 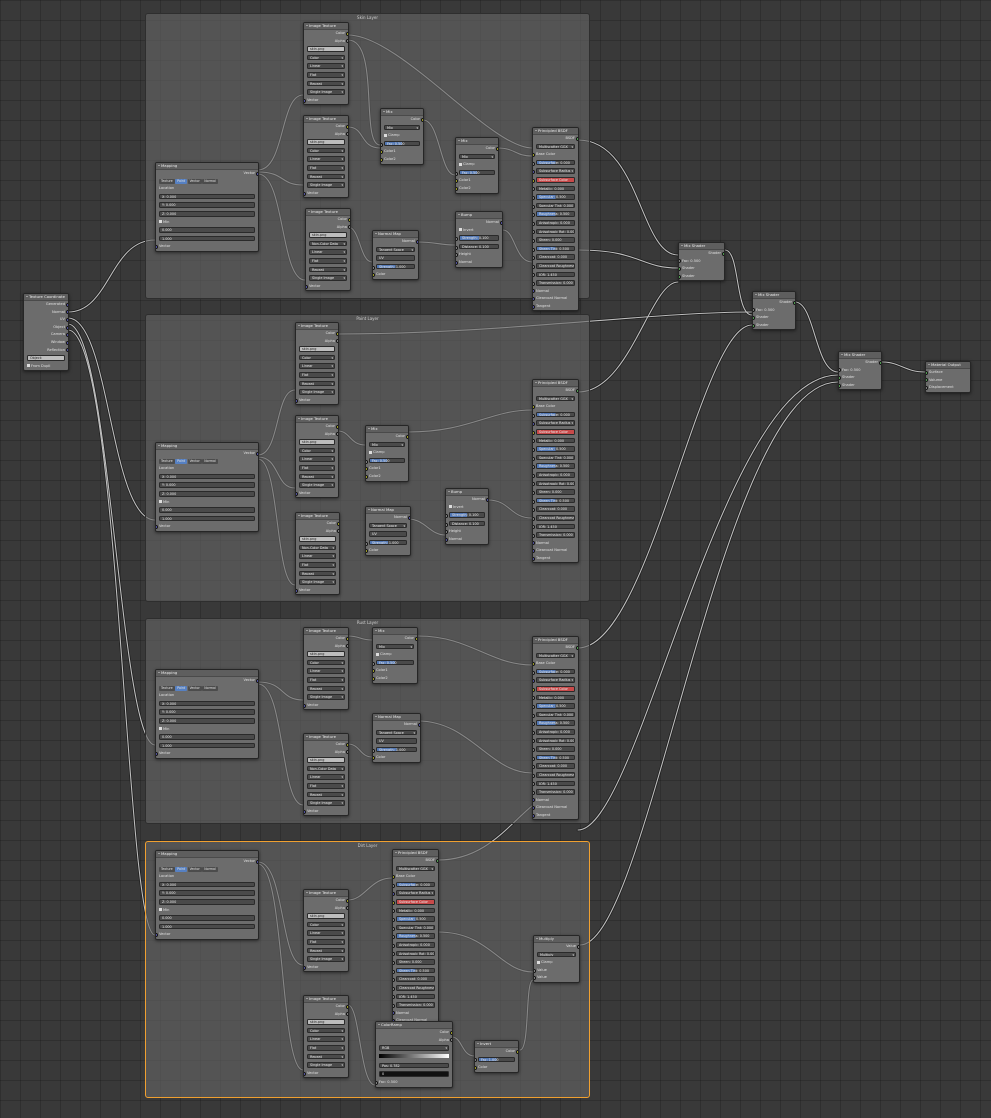 I want to click on sheen-slider: Sheen: 0.000, so click(x=555, y=750).